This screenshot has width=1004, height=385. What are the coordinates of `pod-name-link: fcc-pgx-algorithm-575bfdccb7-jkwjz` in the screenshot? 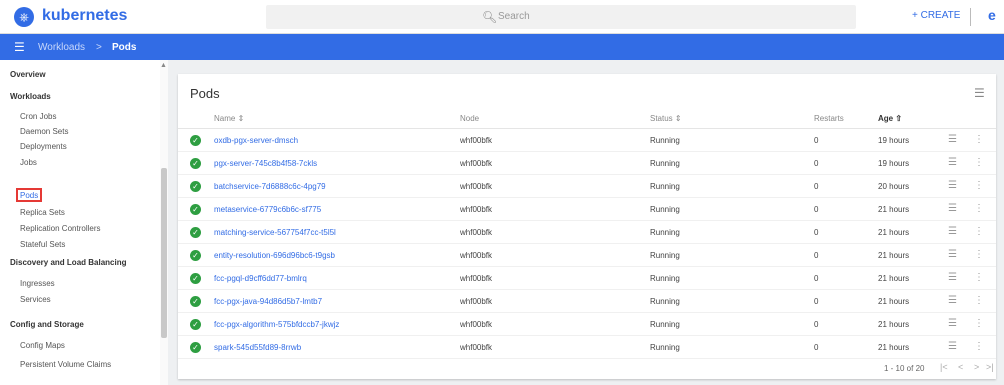 It's located at (276, 324).